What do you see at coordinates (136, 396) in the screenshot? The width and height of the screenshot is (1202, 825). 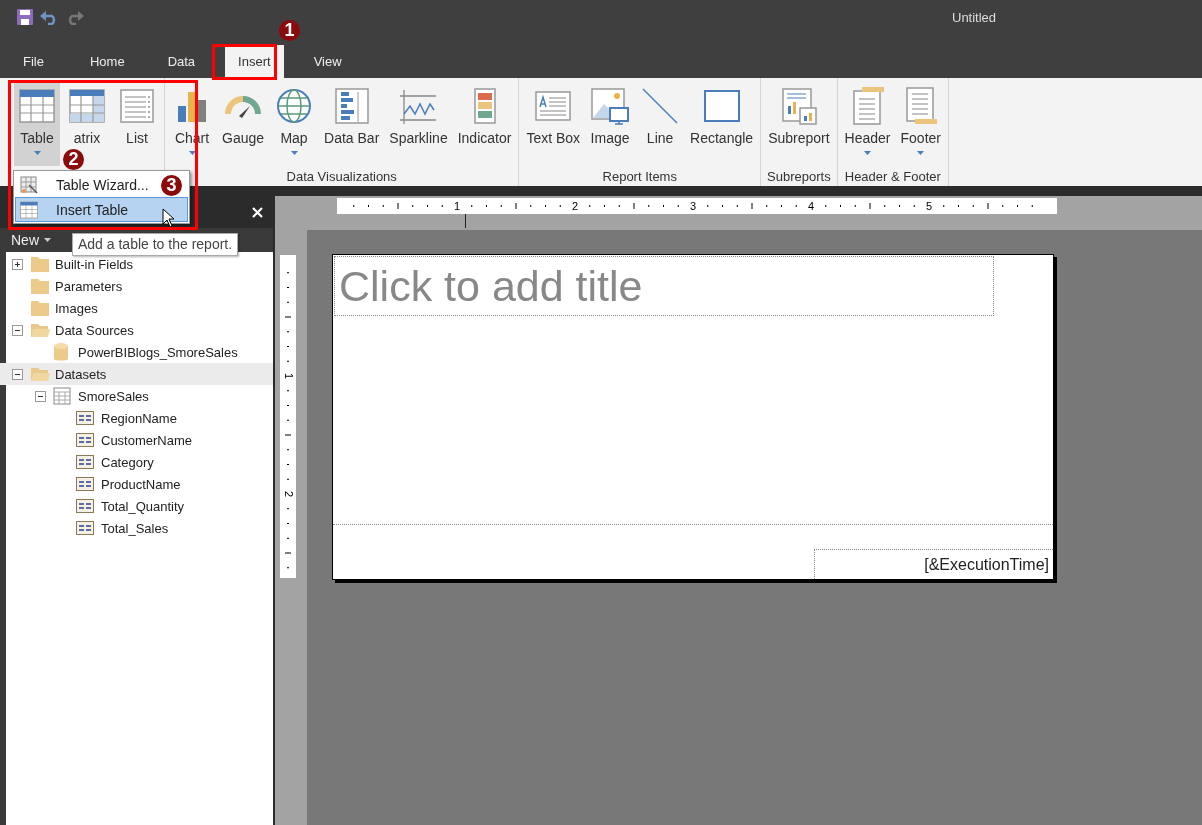 I see `tree-item: SmoreSales` at bounding box center [136, 396].